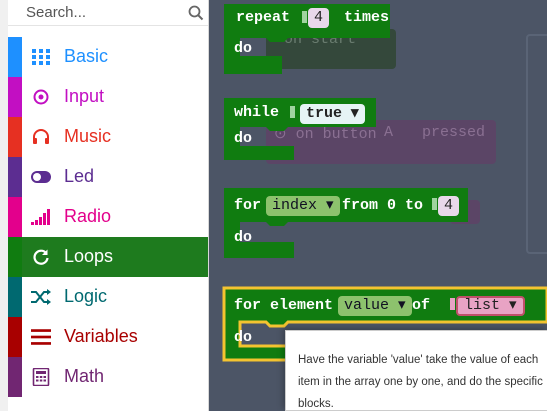 This screenshot has height=411, width=547. Describe the element at coordinates (89, 256) in the screenshot. I see `category-label: Loops` at that location.